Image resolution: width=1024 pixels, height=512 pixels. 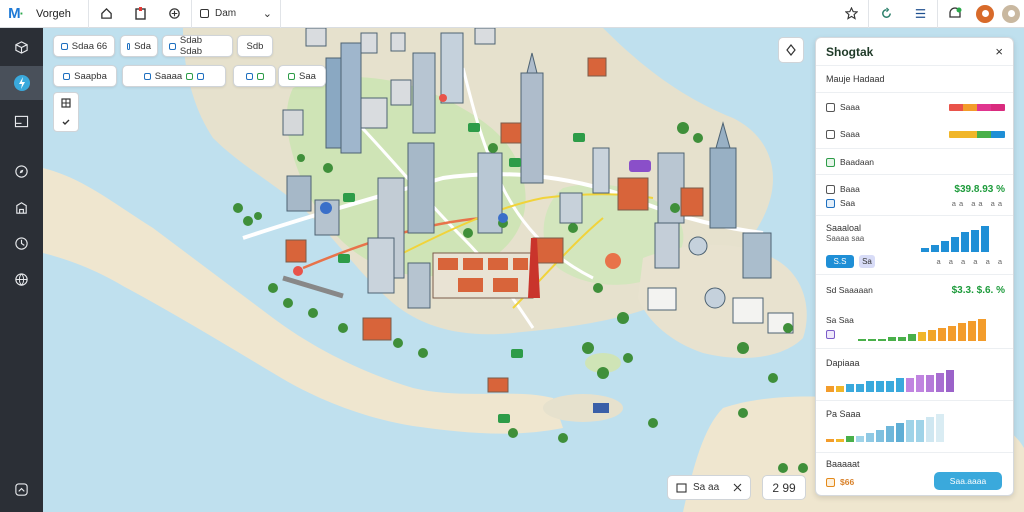 I want to click on left-rail, so click(x=21, y=270).